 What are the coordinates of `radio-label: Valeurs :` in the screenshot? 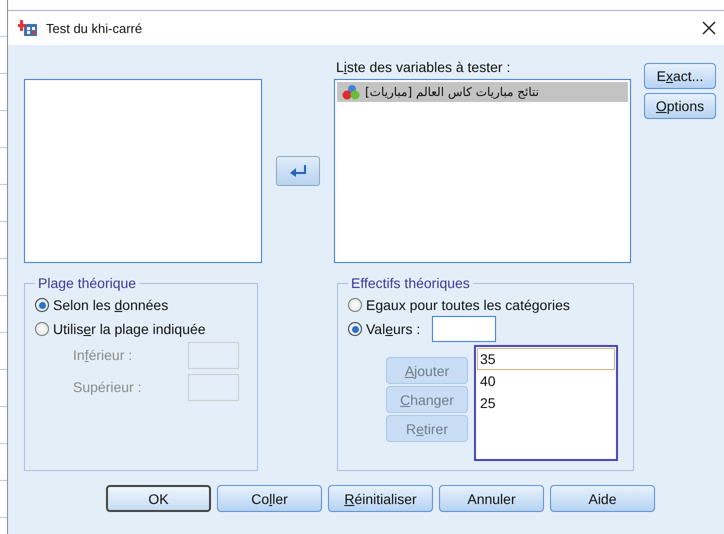 It's located at (393, 329).